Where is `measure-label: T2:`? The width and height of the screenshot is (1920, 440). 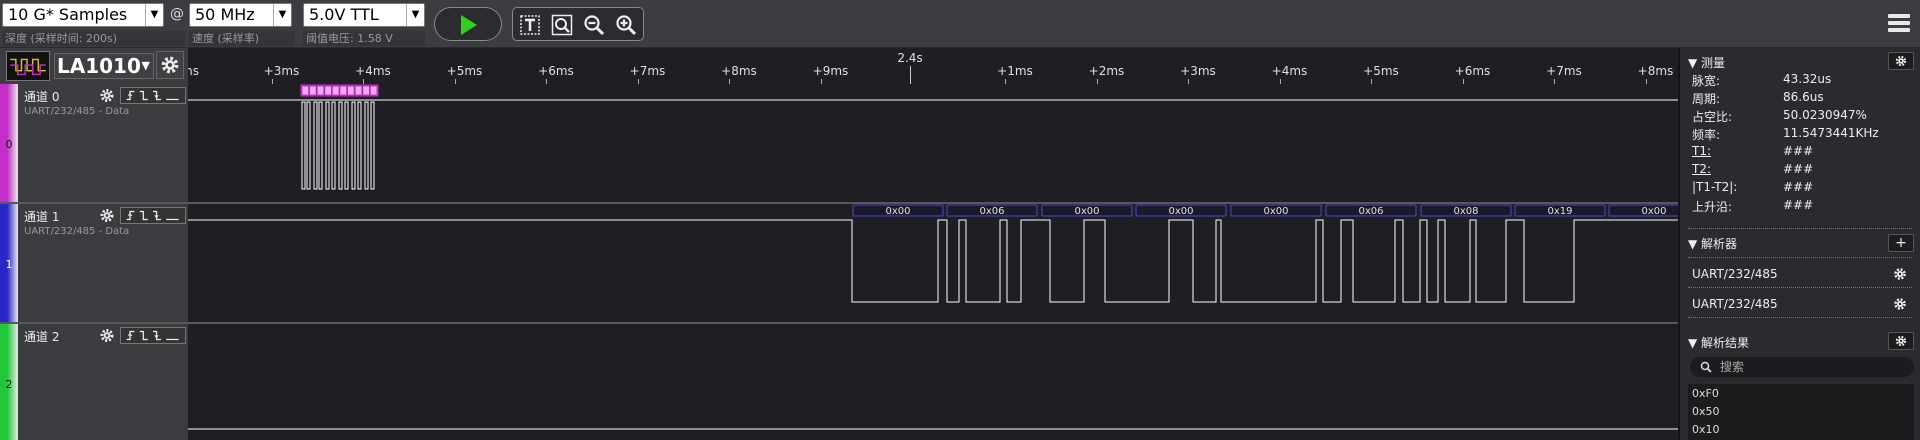 measure-label: T2: is located at coordinates (1702, 169).